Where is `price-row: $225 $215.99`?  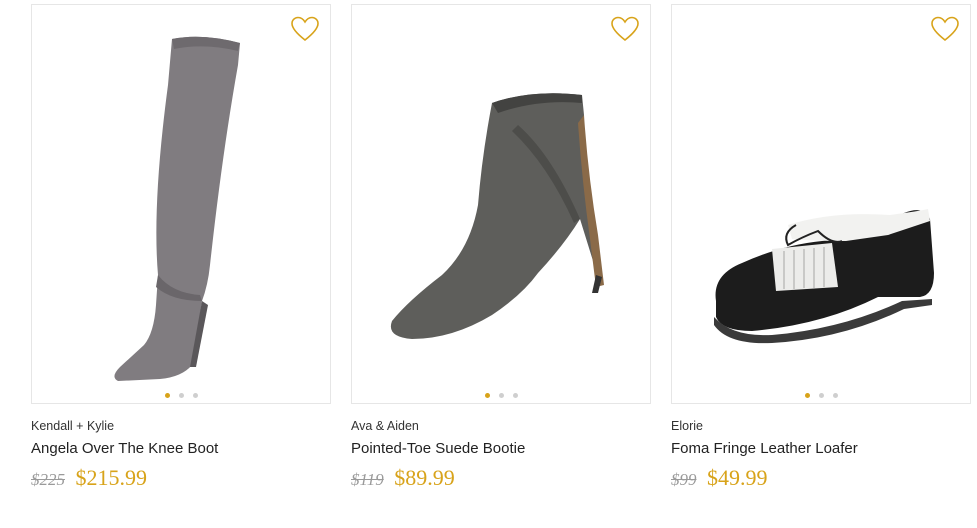 price-row: $225 $215.99 is located at coordinates (181, 479).